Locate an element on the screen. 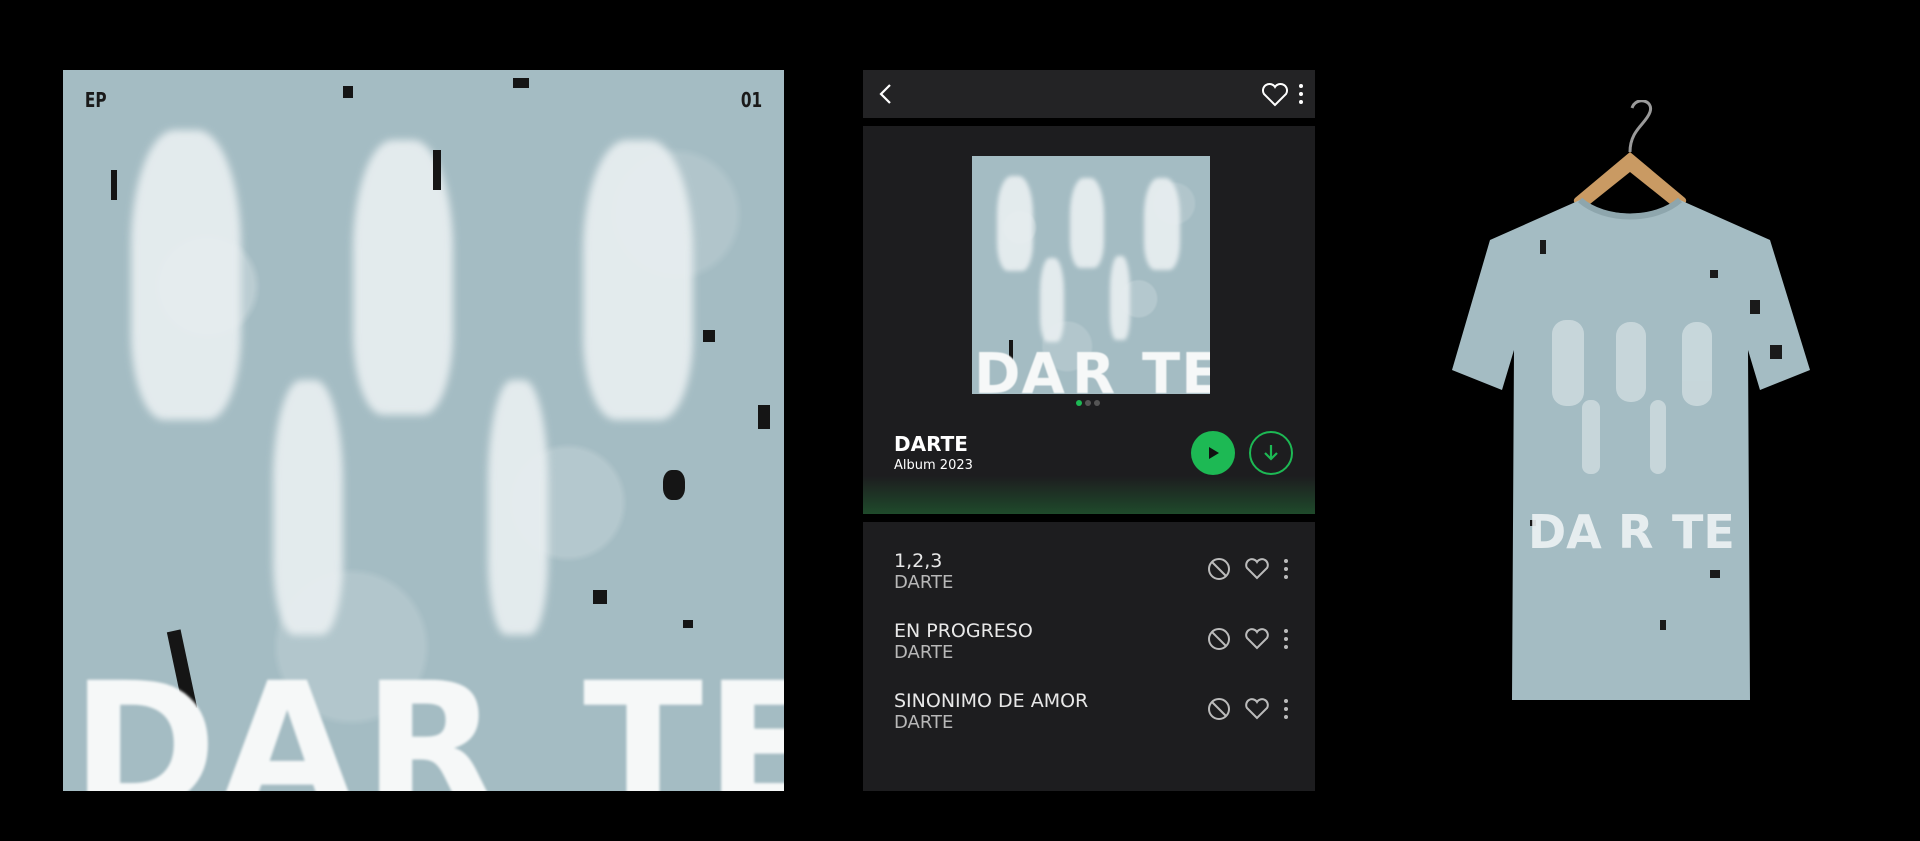  shirt-title-te: TE is located at coordinates (1703, 532).